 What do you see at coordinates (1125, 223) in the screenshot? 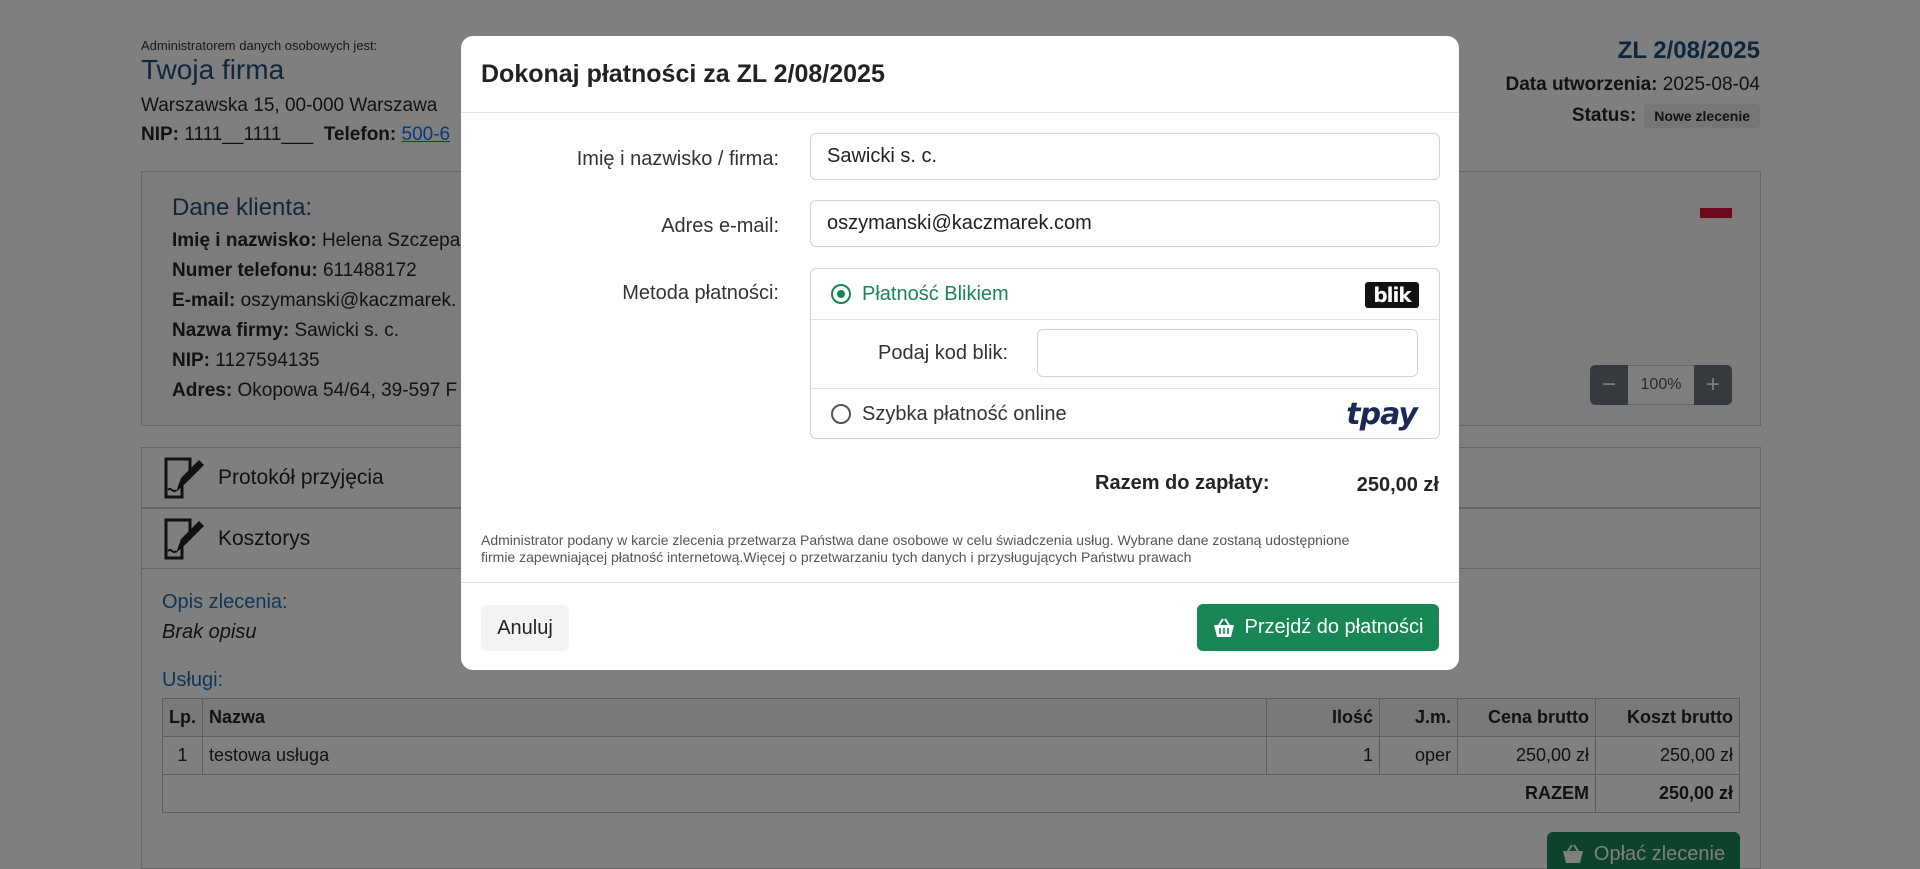
I see `email-field: oszymanski@kaczmarek.com` at bounding box center [1125, 223].